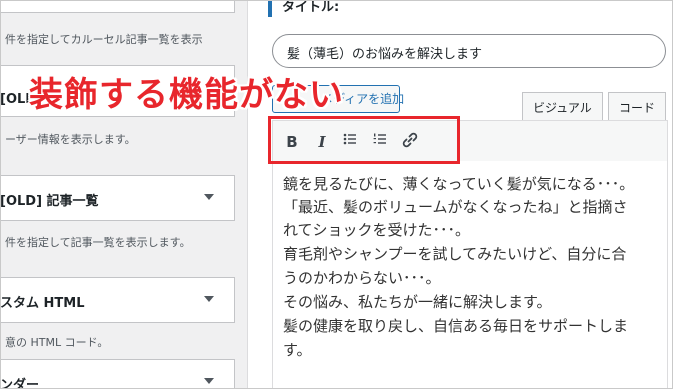 Image resolution: width=673 pixels, height=389 pixels. Describe the element at coordinates (186, 95) in the screenshot. I see `annotation-callout: 装飾する機能がない` at that location.